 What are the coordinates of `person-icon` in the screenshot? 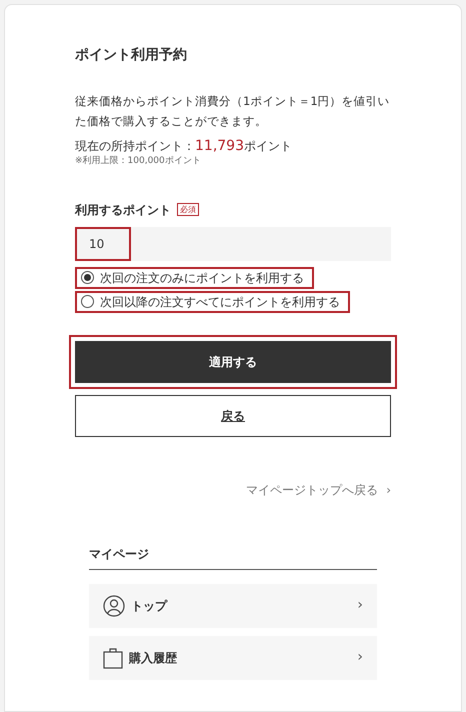 It's located at (114, 605).